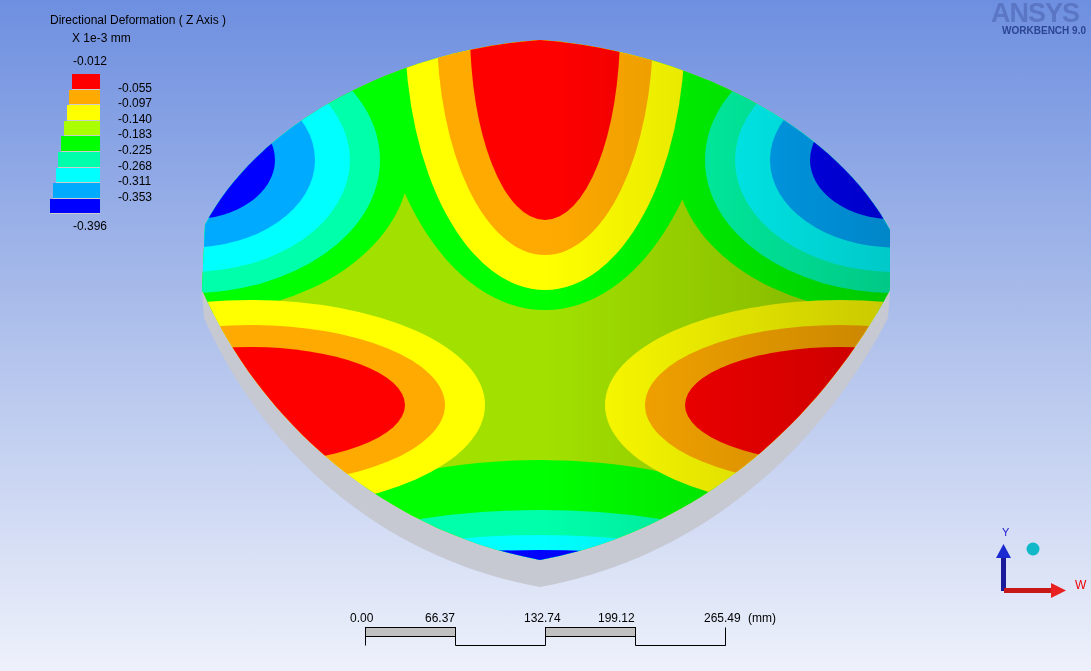  Describe the element at coordinates (362, 618) in the screenshot. I see `scale-value: 0.00` at that location.